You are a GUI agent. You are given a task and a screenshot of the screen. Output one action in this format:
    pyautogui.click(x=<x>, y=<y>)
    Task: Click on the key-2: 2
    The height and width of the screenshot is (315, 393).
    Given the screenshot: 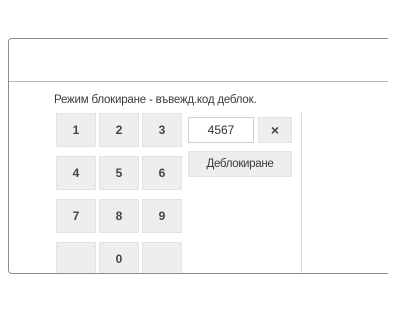 What is the action you would take?
    pyautogui.click(x=119, y=130)
    